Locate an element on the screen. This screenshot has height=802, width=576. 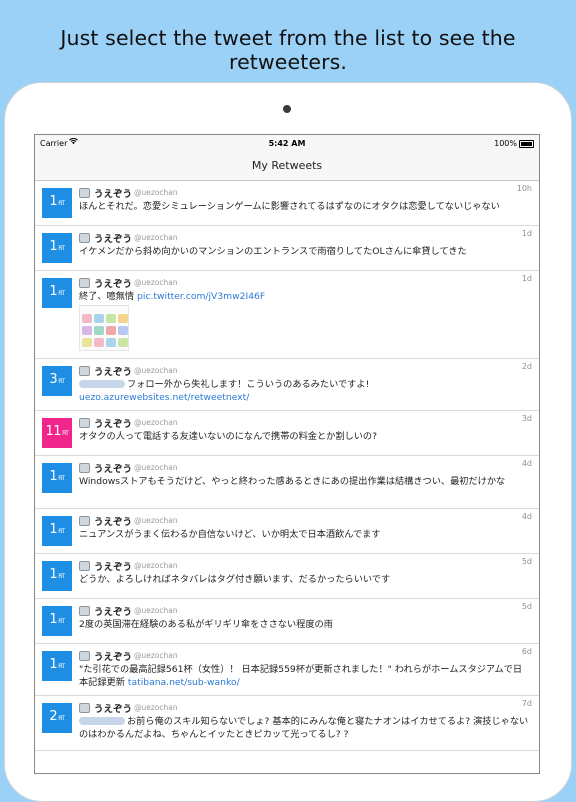
tweet-age: 2d is located at coordinates (526, 366).